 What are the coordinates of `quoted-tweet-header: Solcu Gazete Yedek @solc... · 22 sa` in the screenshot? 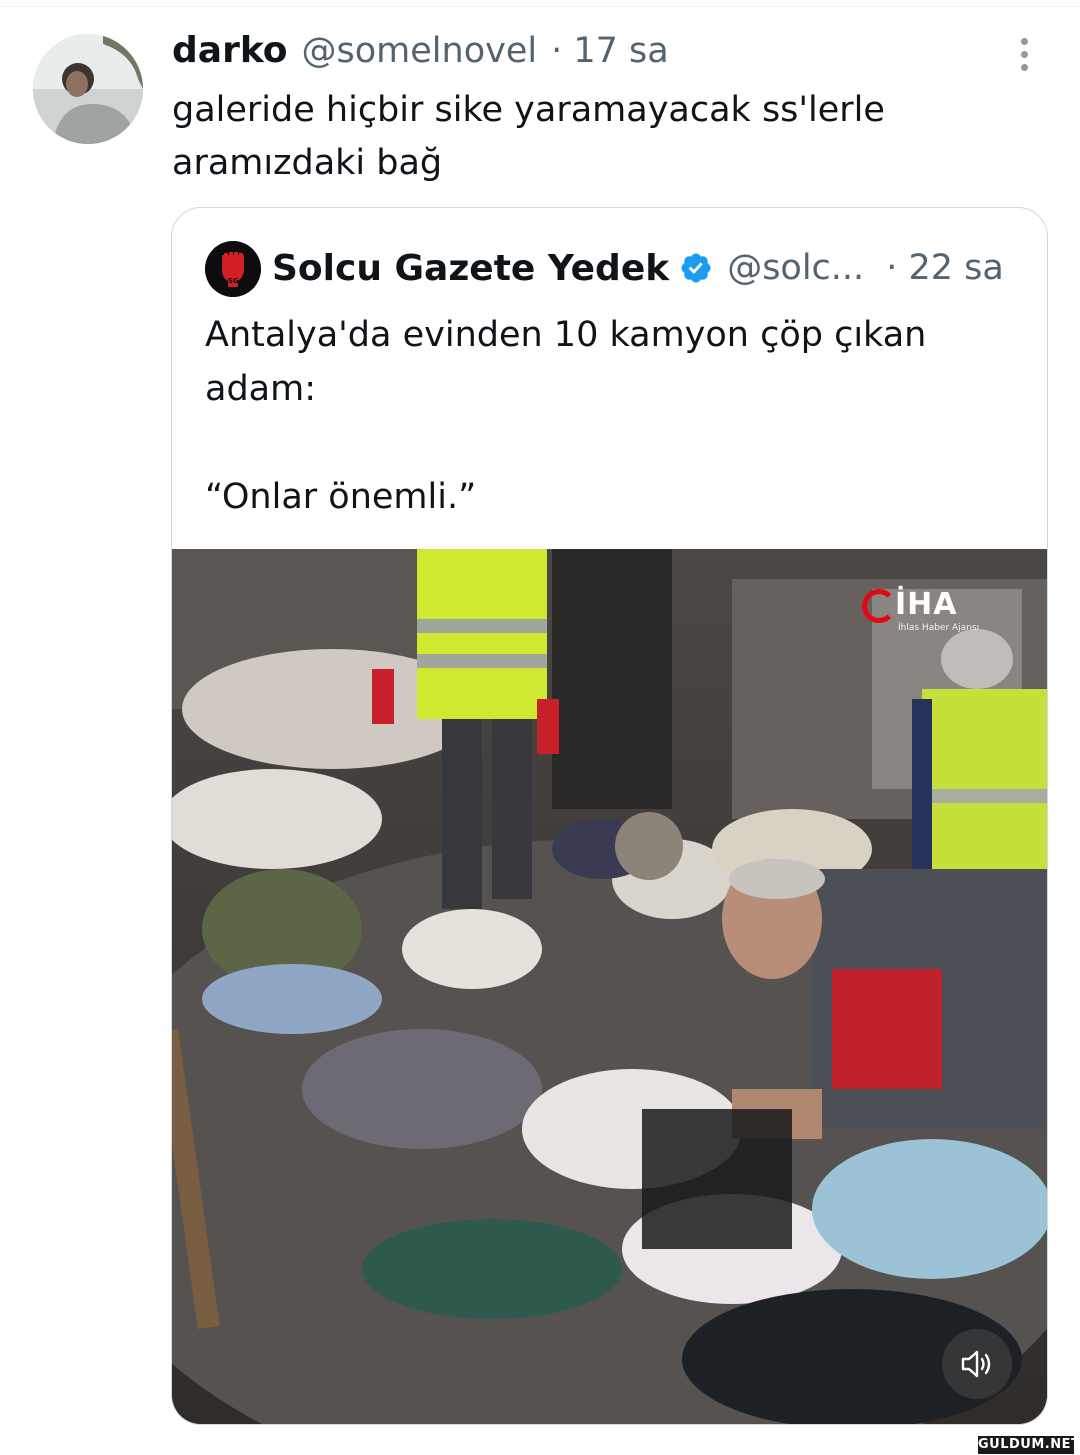 It's located at (638, 268).